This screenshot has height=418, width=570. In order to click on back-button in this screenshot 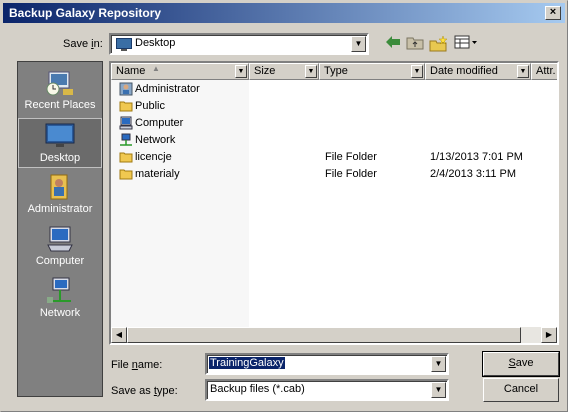, I will do `click(393, 44)`.